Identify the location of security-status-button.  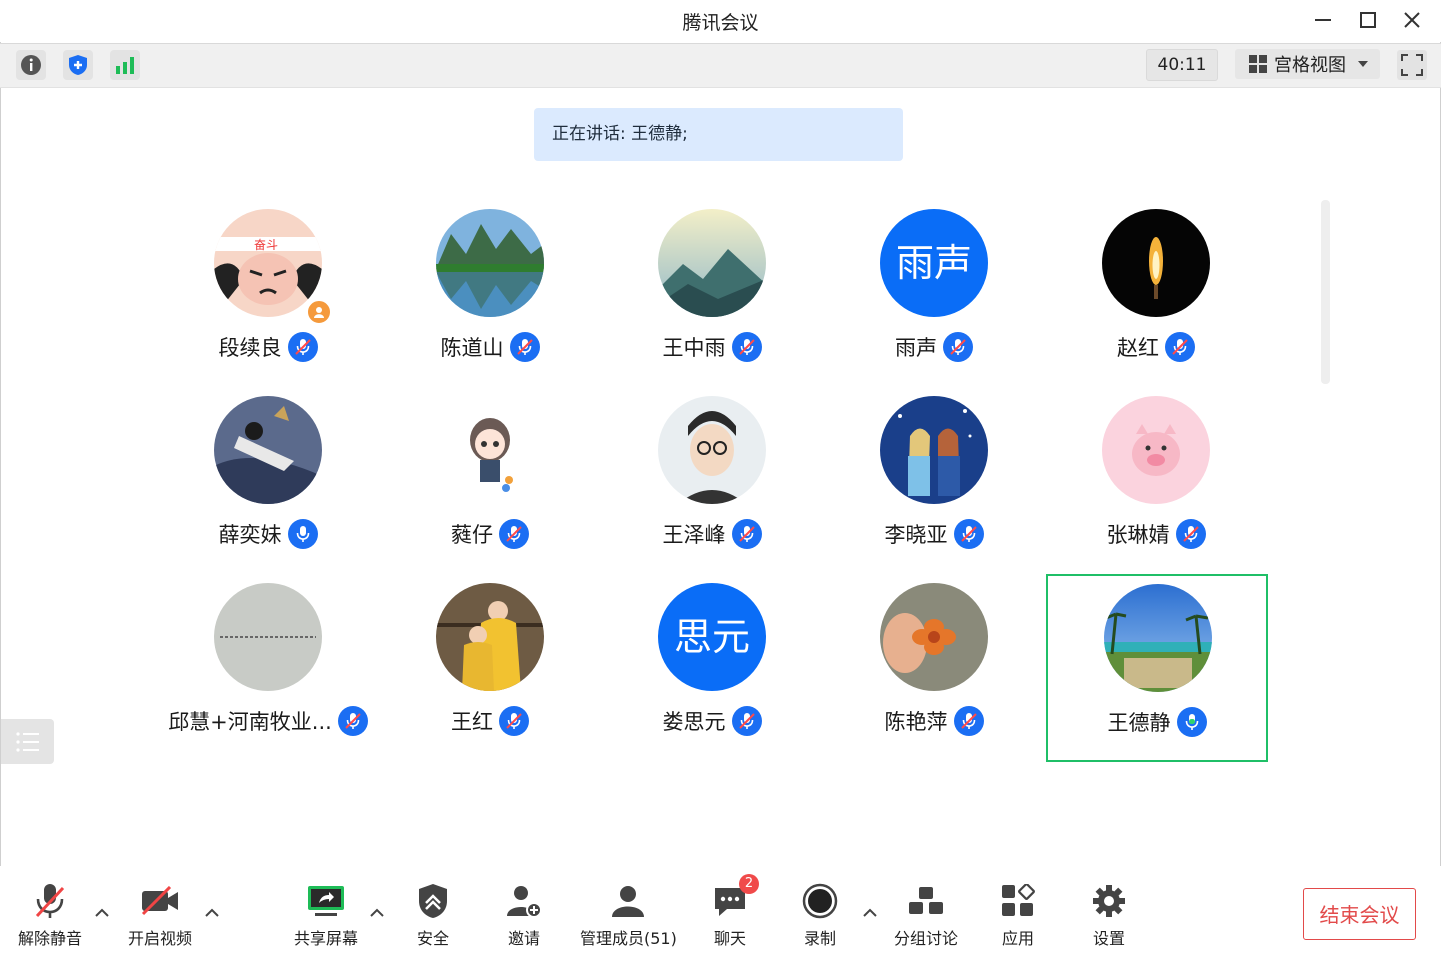
(78, 65).